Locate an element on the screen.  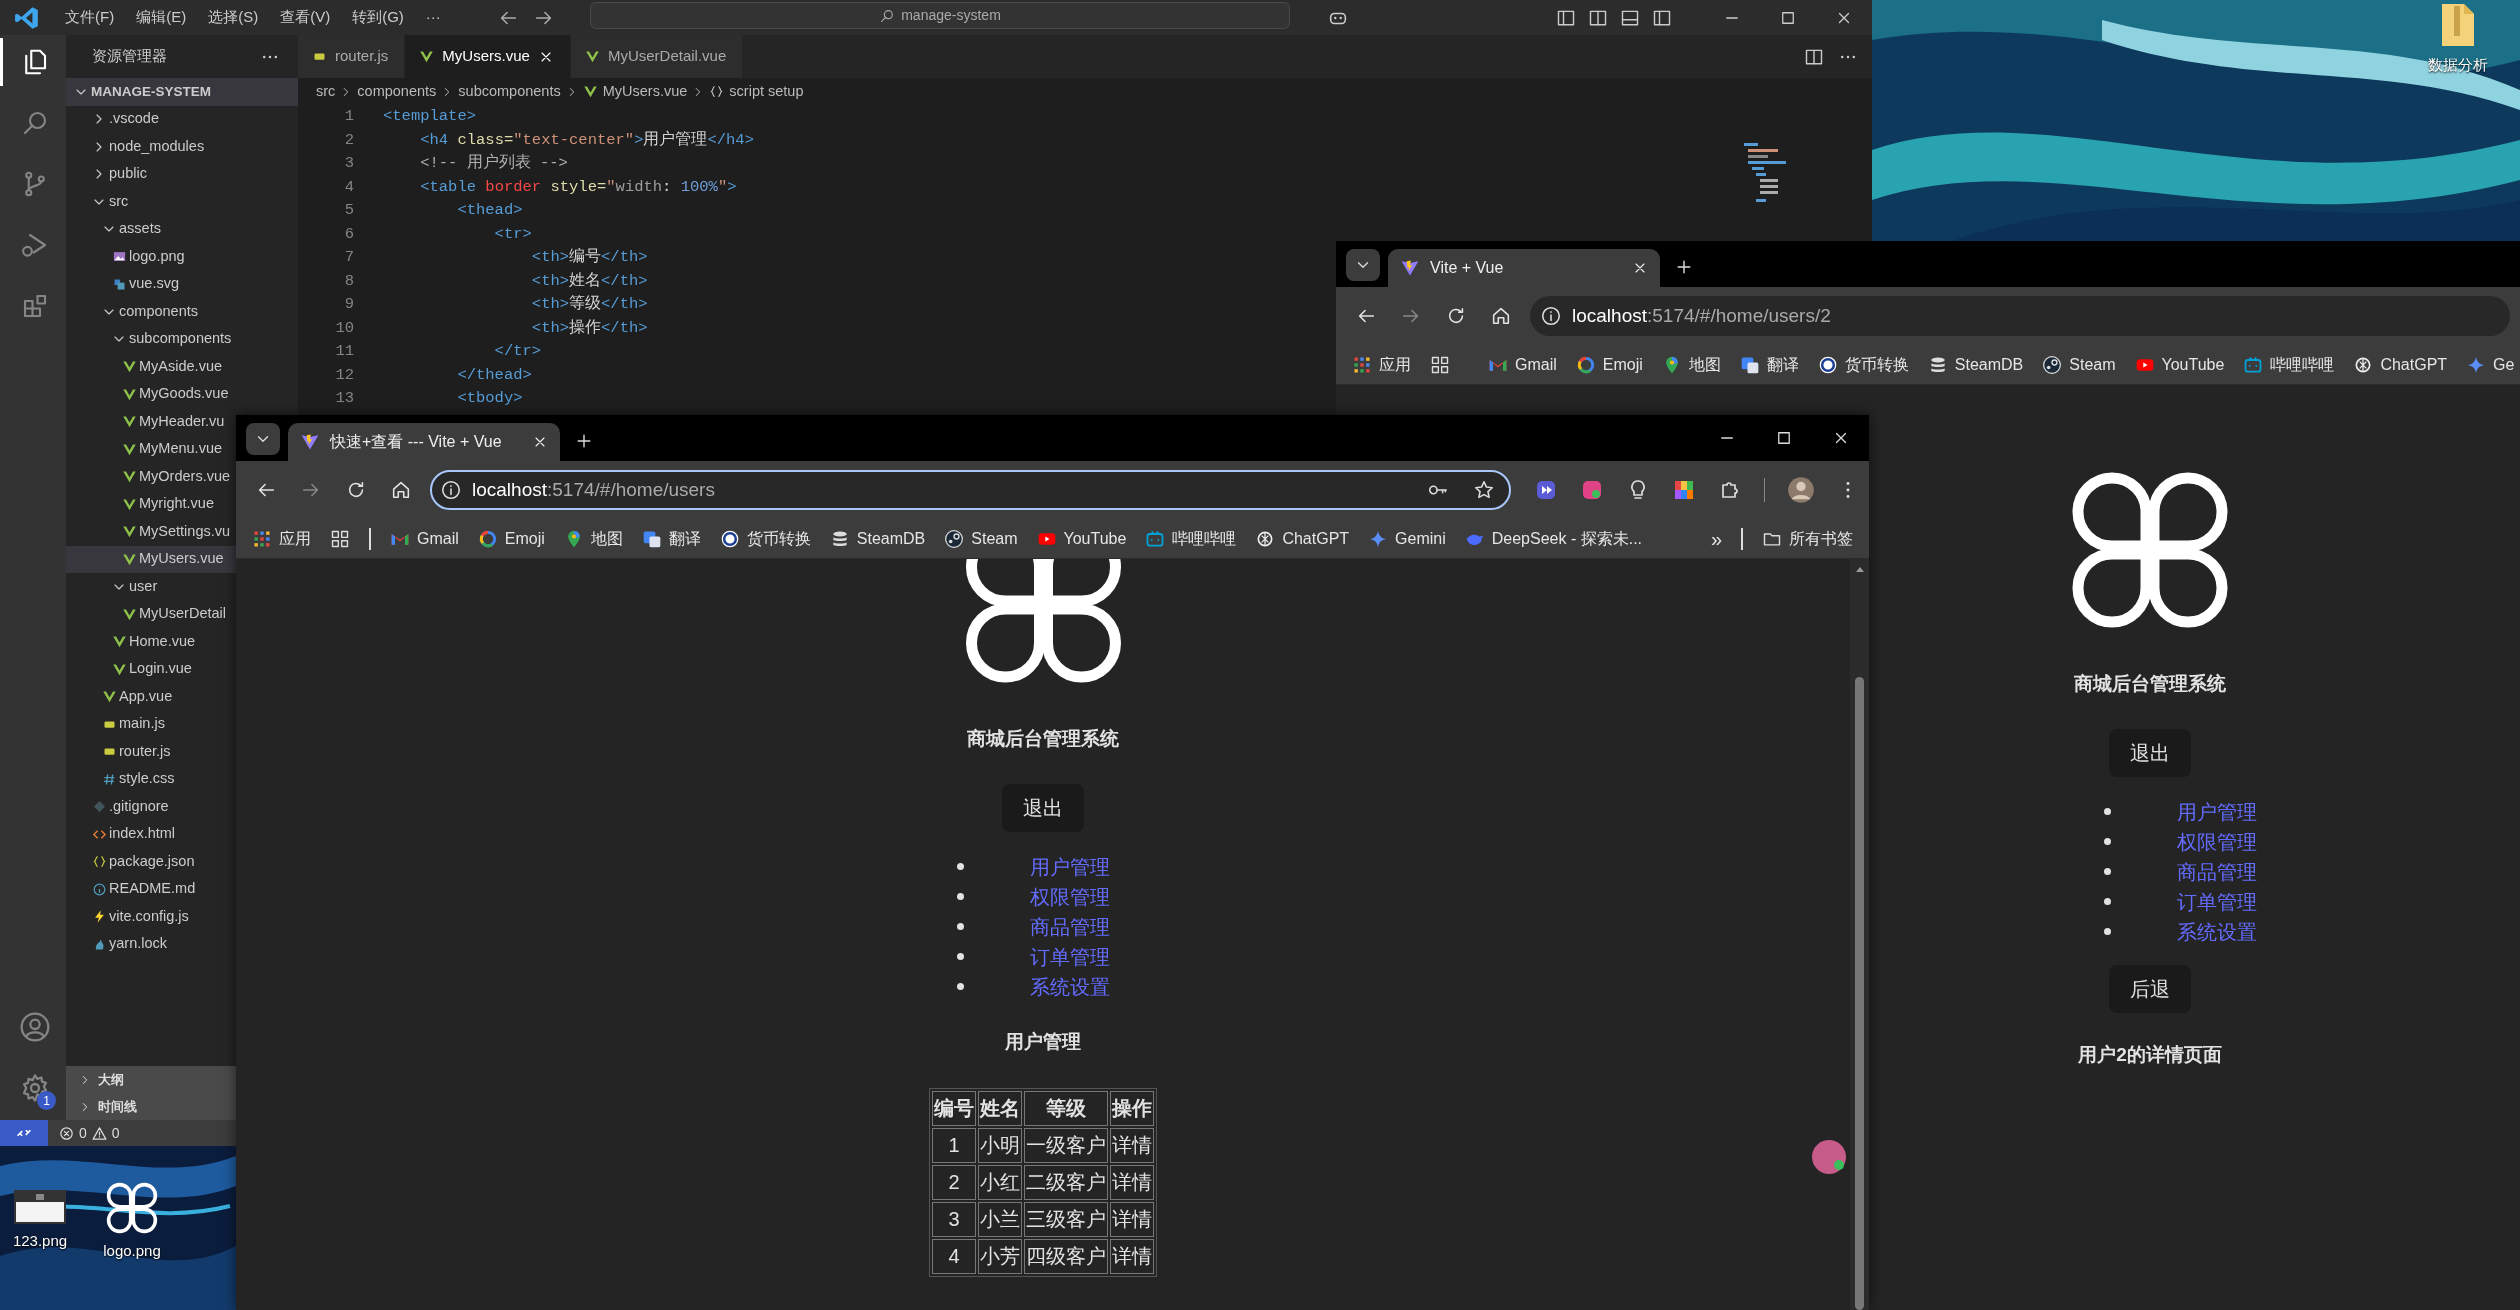
desktop-icon-label: 123.png is located at coordinates (40, 1241).